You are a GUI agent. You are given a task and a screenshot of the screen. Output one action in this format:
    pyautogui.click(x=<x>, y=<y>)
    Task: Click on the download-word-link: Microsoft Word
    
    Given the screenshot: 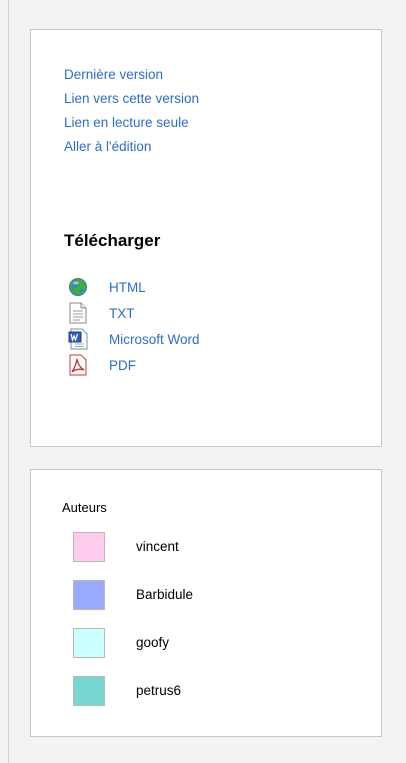 What is the action you would take?
    pyautogui.click(x=133, y=339)
    